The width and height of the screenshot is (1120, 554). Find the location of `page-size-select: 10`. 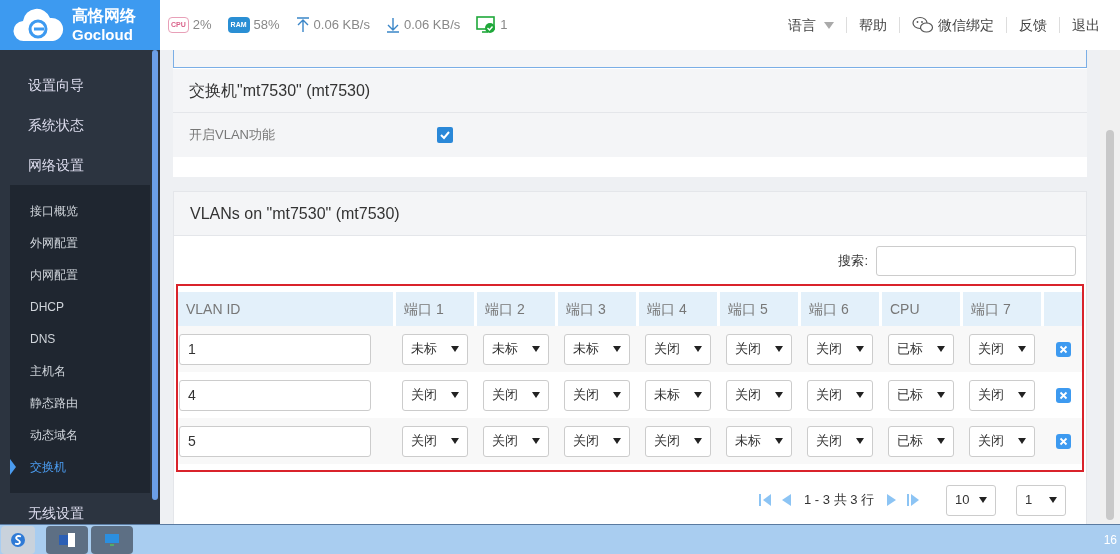

page-size-select: 10 is located at coordinates (971, 500).